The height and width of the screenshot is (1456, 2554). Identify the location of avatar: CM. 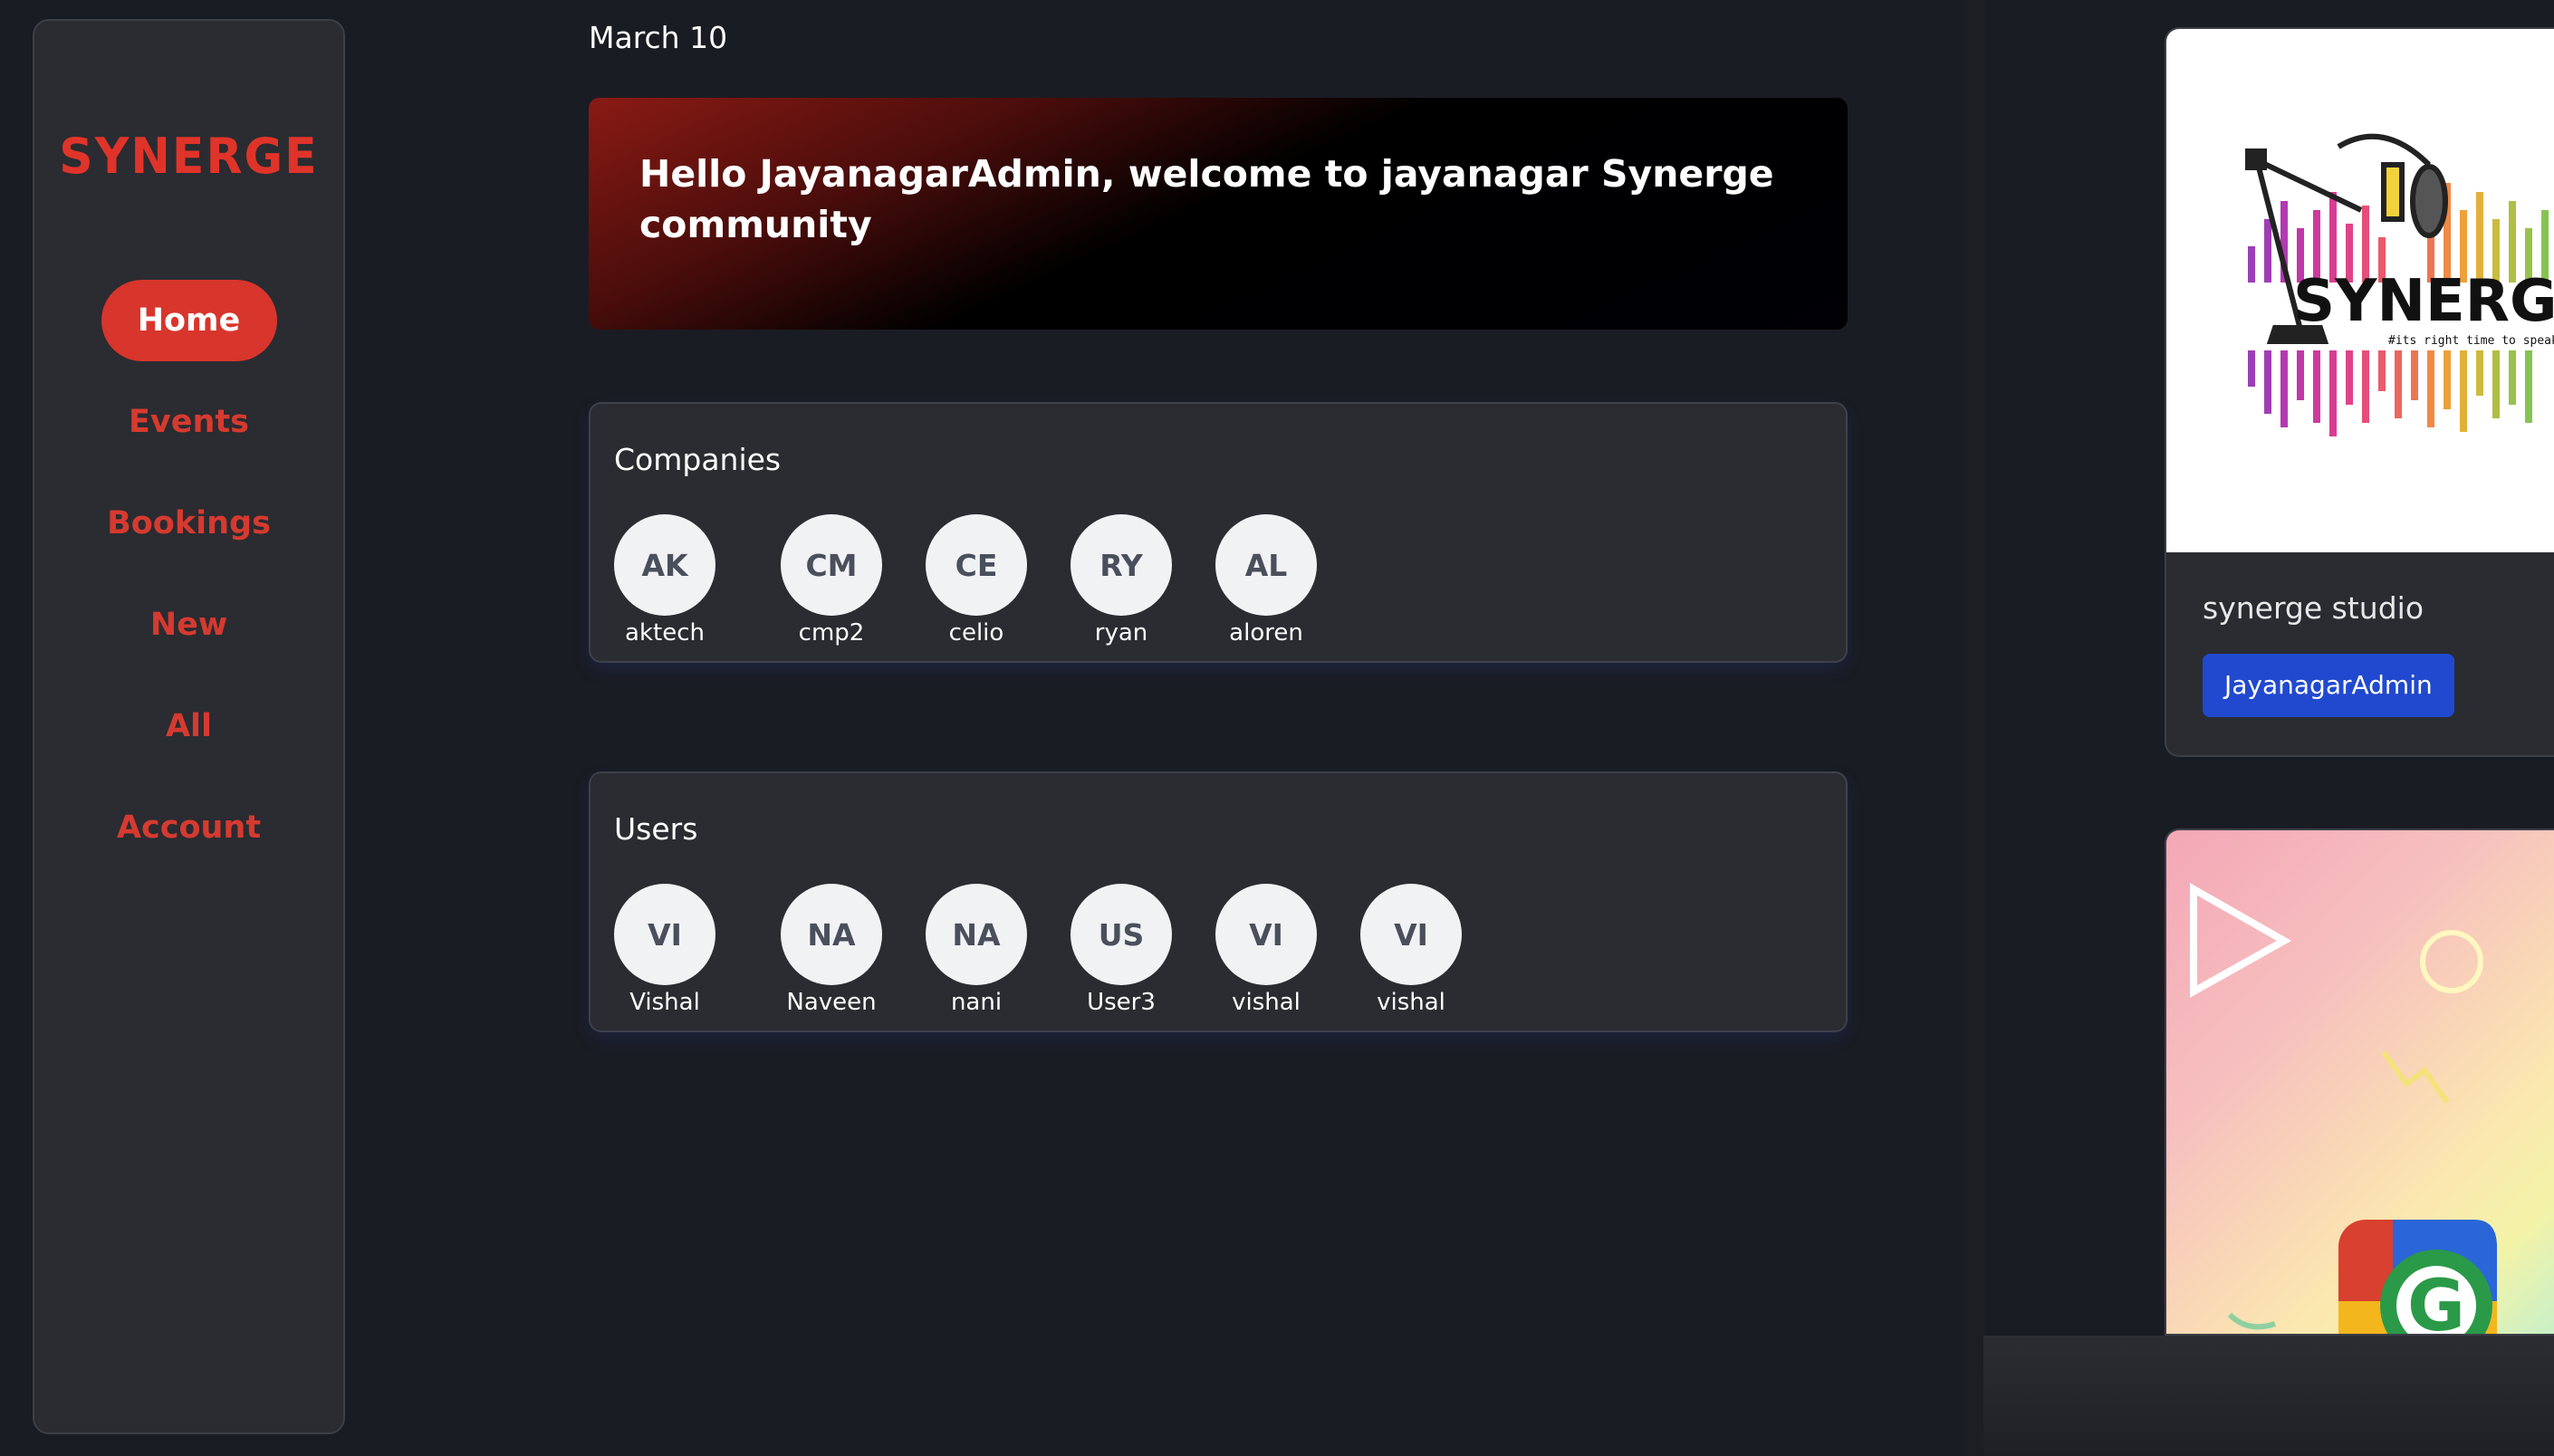
(832, 565).